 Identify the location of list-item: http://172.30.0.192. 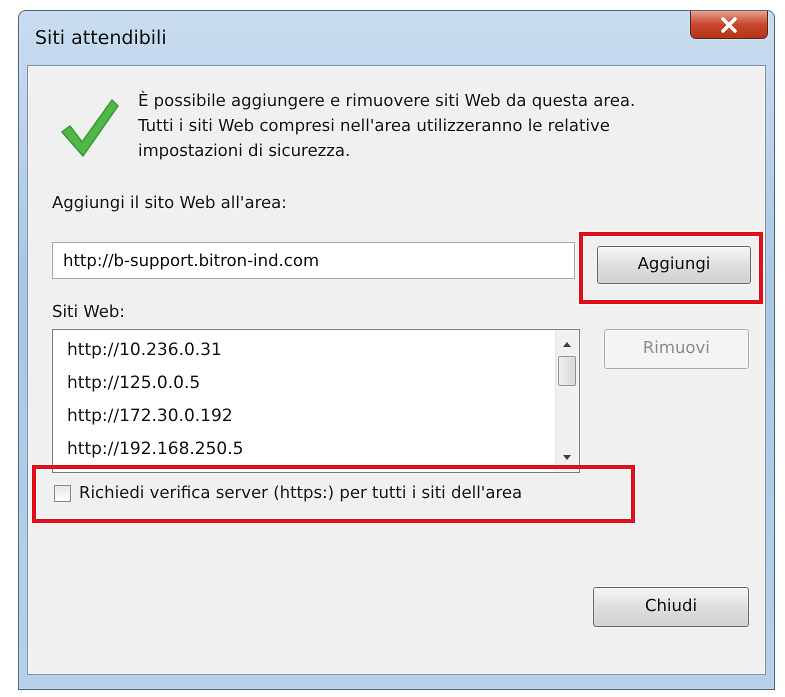
(308, 416).